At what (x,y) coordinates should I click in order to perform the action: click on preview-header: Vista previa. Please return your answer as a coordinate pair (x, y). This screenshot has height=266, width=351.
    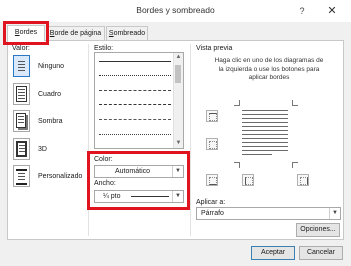
    Looking at the image, I should click on (214, 48).